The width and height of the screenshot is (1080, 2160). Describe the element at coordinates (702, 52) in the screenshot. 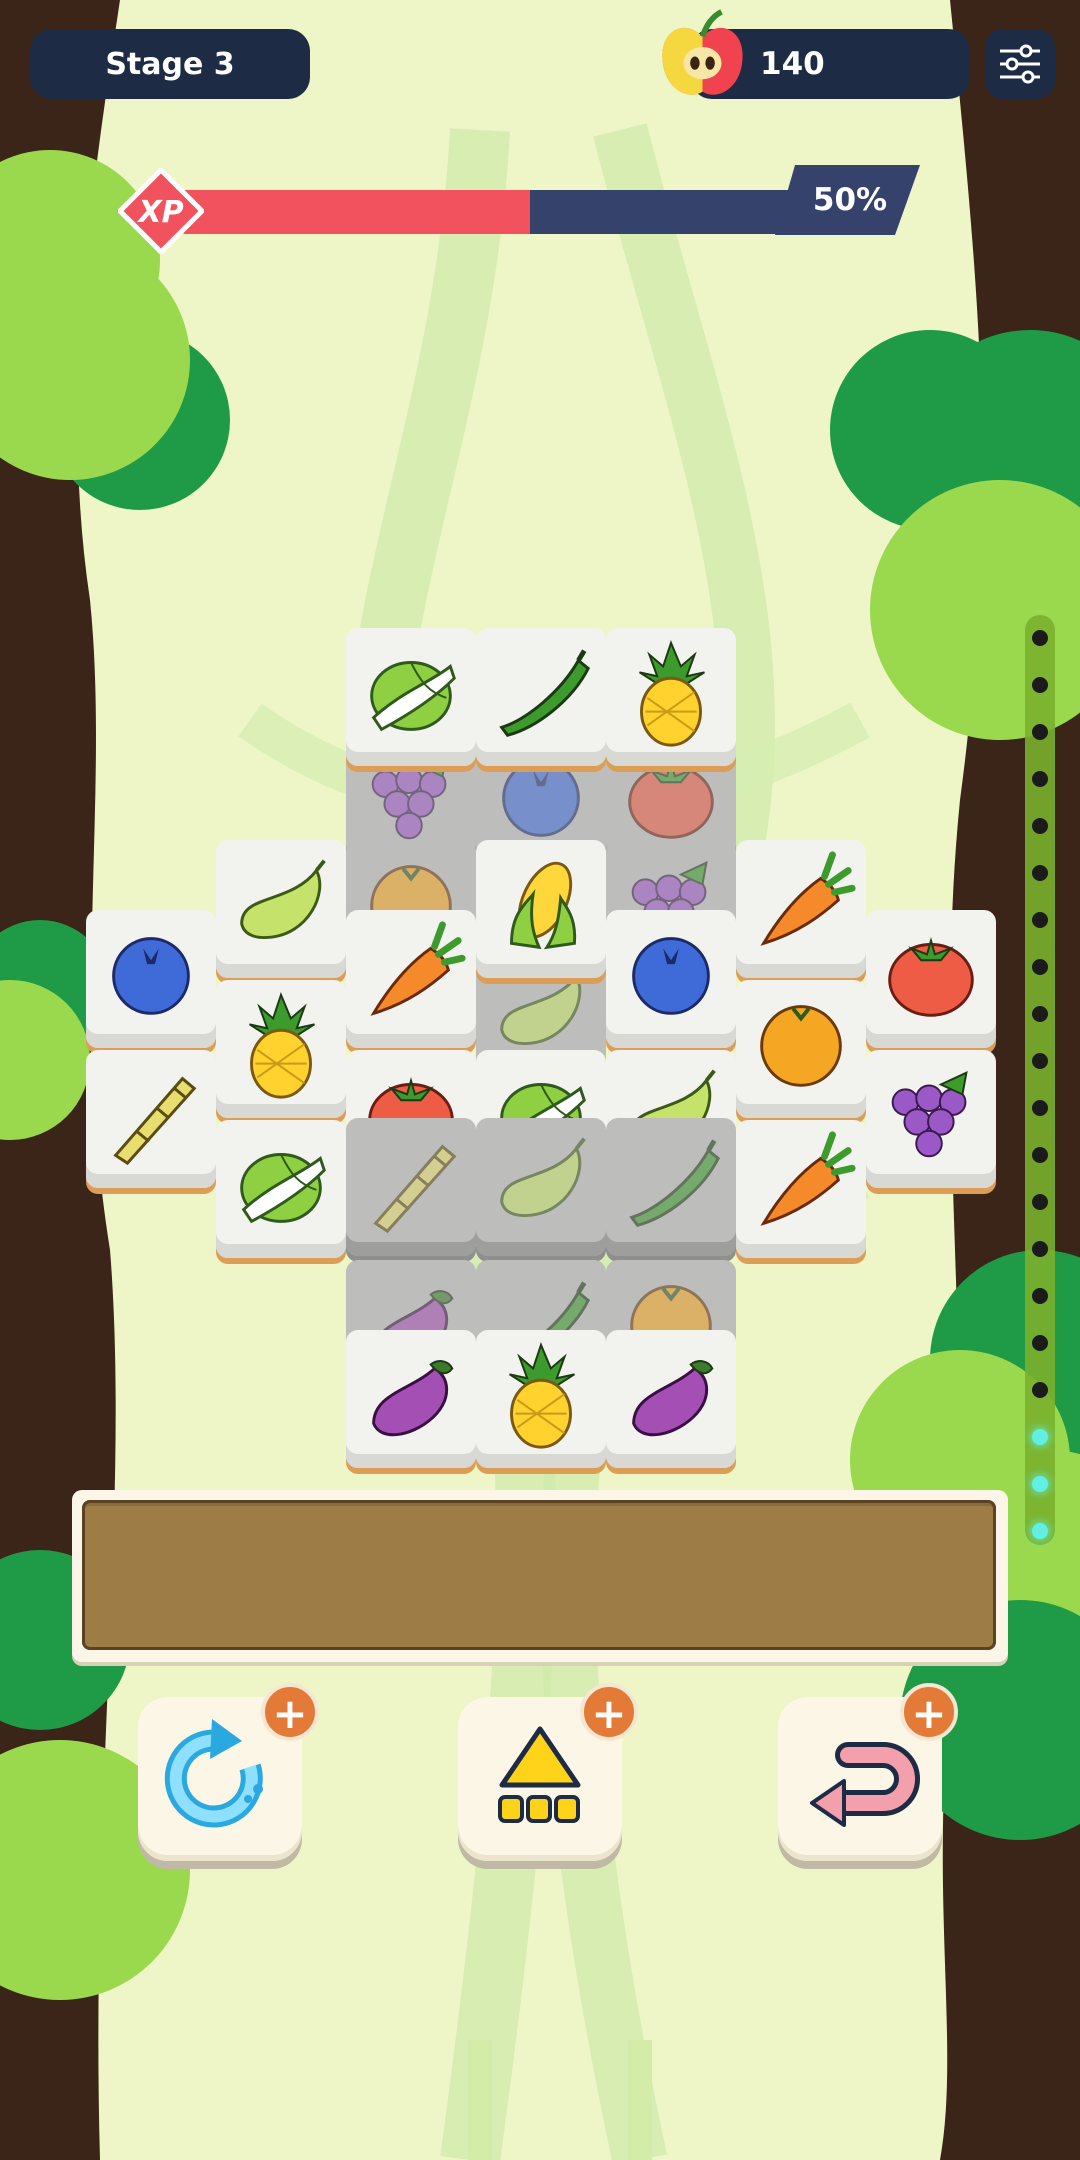

I see `apple-coin-icon` at that location.